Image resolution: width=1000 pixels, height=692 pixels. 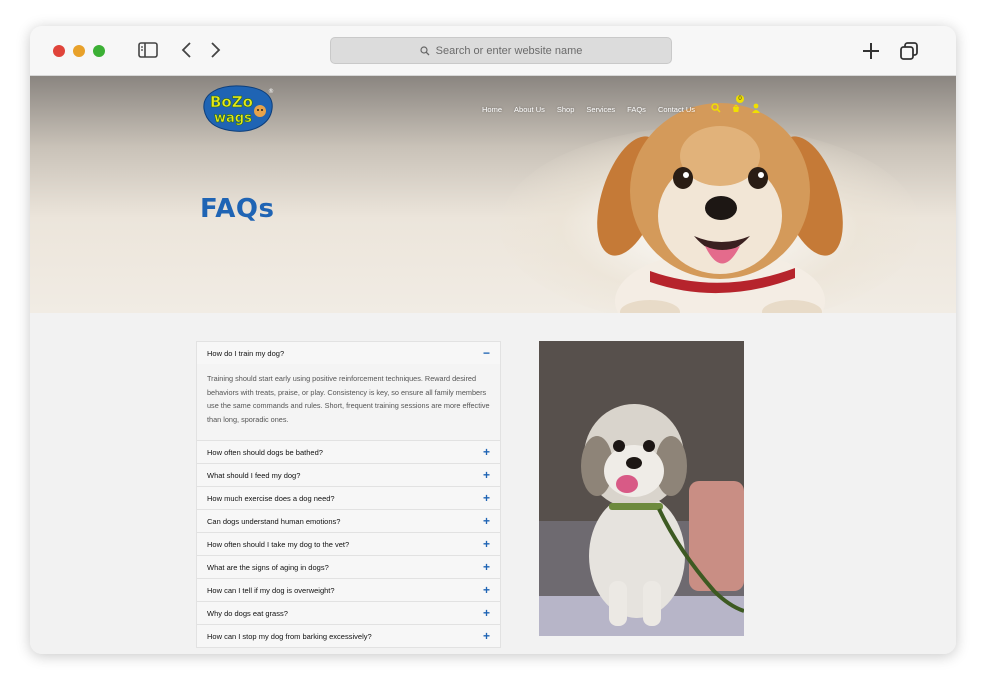 I want to click on puppy-image, so click(x=720, y=208).